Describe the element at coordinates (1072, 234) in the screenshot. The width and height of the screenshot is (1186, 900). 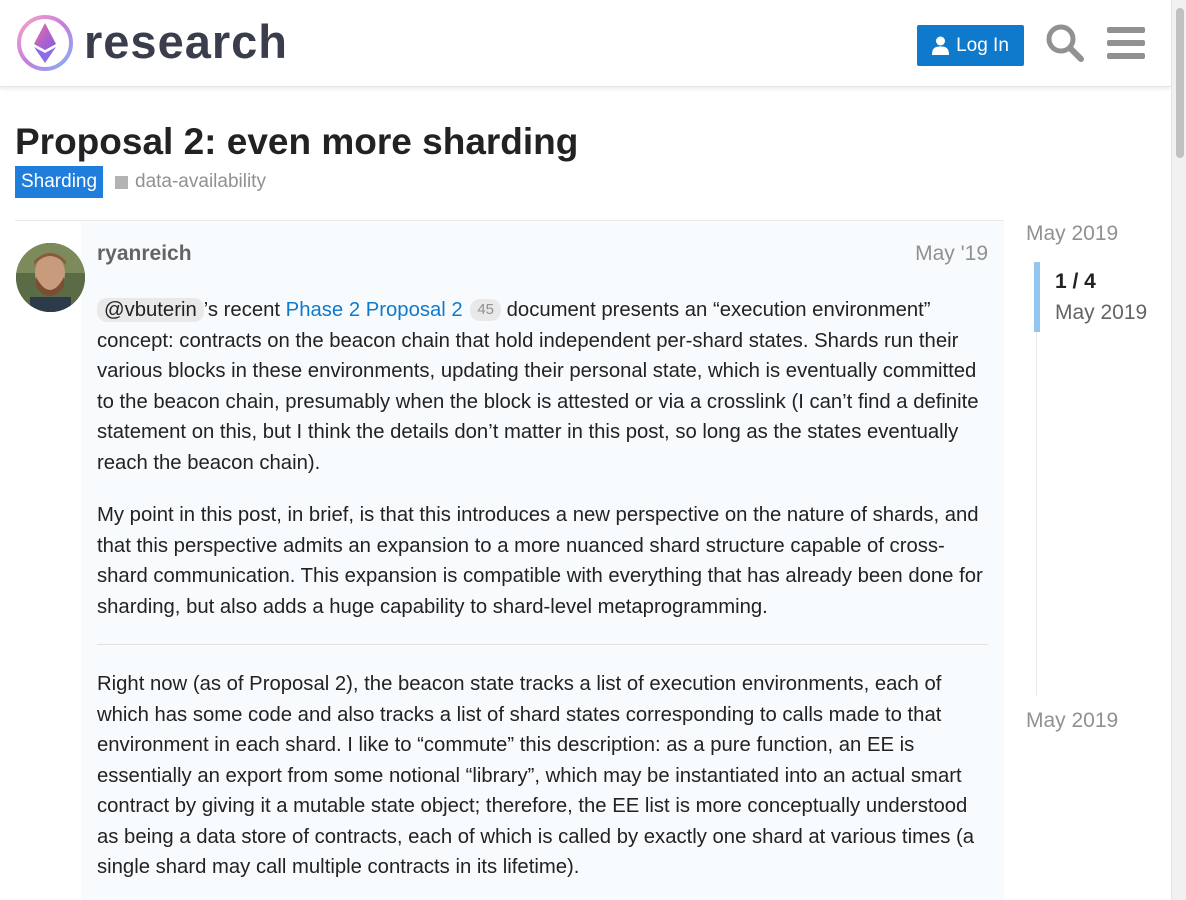
I see `timeline-start-date: May 2019` at that location.